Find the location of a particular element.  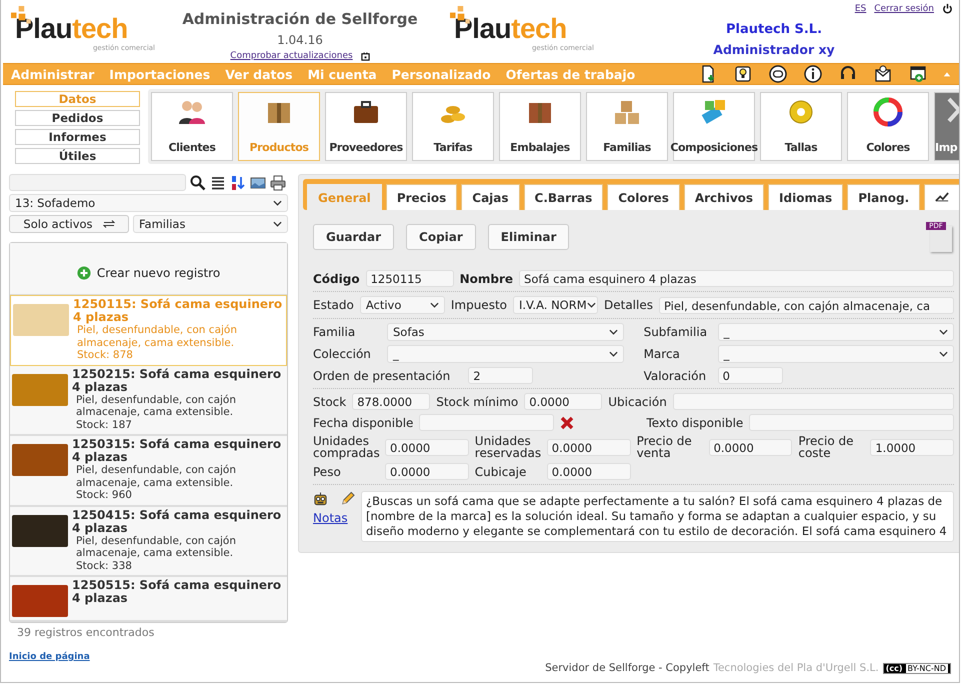

input-field: Sofá cama esquinero 4 plazas is located at coordinates (736, 278).